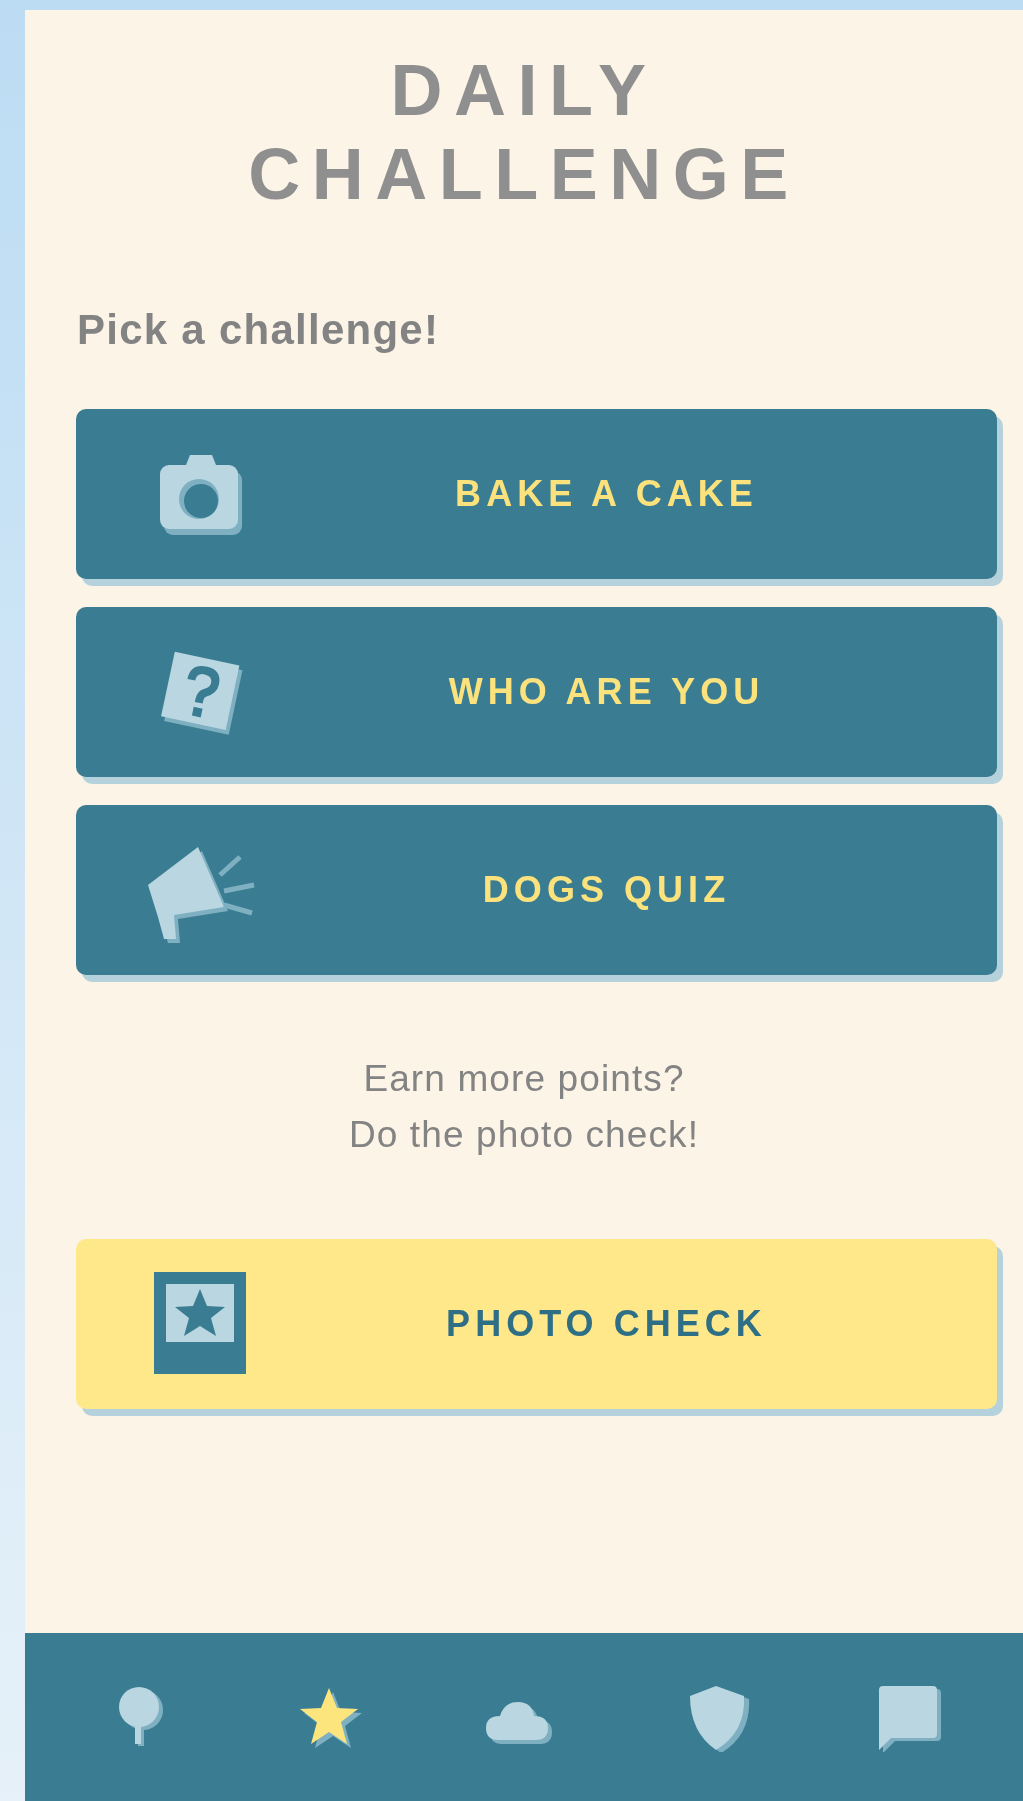 The width and height of the screenshot is (1023, 1801). Describe the element at coordinates (524, 1079) in the screenshot. I see `hint-text: Earn more points?` at that location.